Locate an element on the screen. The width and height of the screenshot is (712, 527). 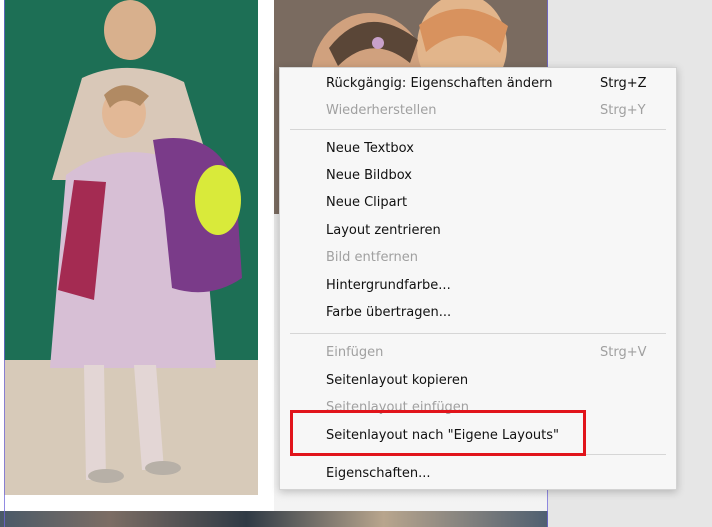
menu-item-new-clipart: Neue Clipart is located at coordinates (478, 203).